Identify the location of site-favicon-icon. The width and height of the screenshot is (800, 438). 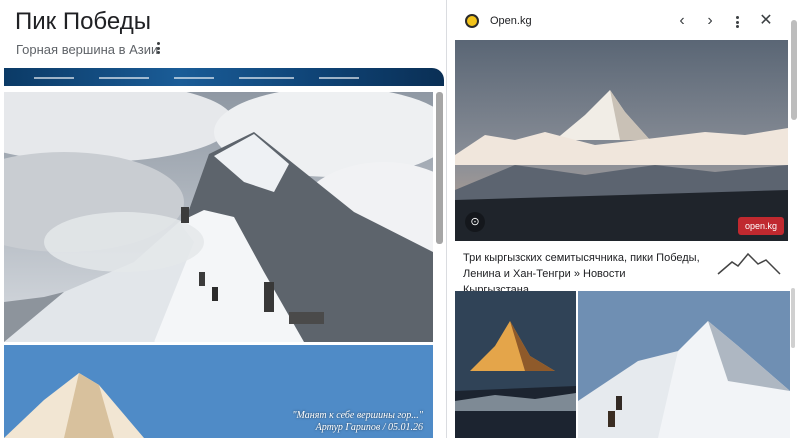
(472, 21).